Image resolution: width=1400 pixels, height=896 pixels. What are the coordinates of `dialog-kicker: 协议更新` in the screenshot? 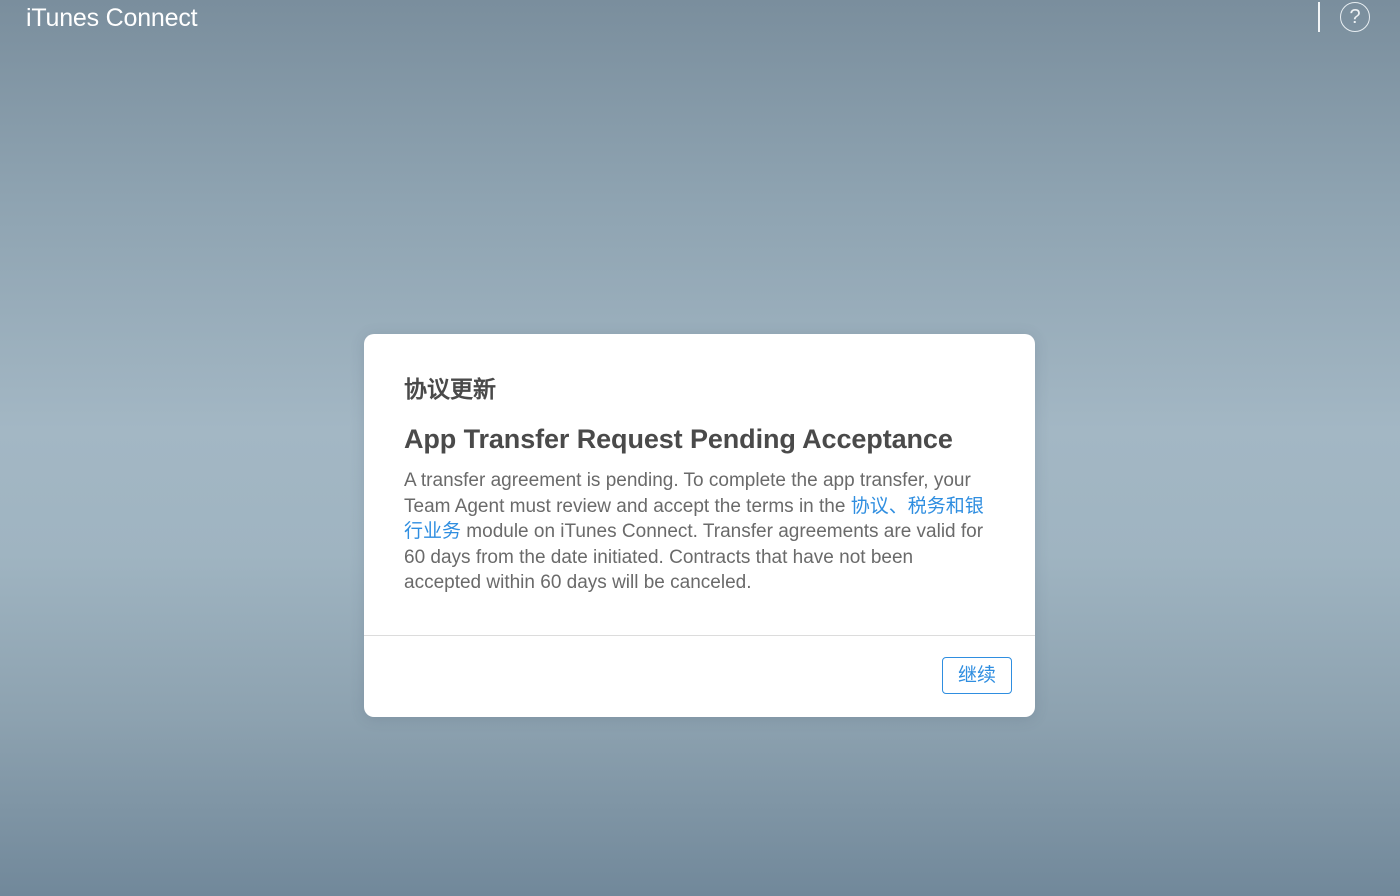 It's located at (450, 390).